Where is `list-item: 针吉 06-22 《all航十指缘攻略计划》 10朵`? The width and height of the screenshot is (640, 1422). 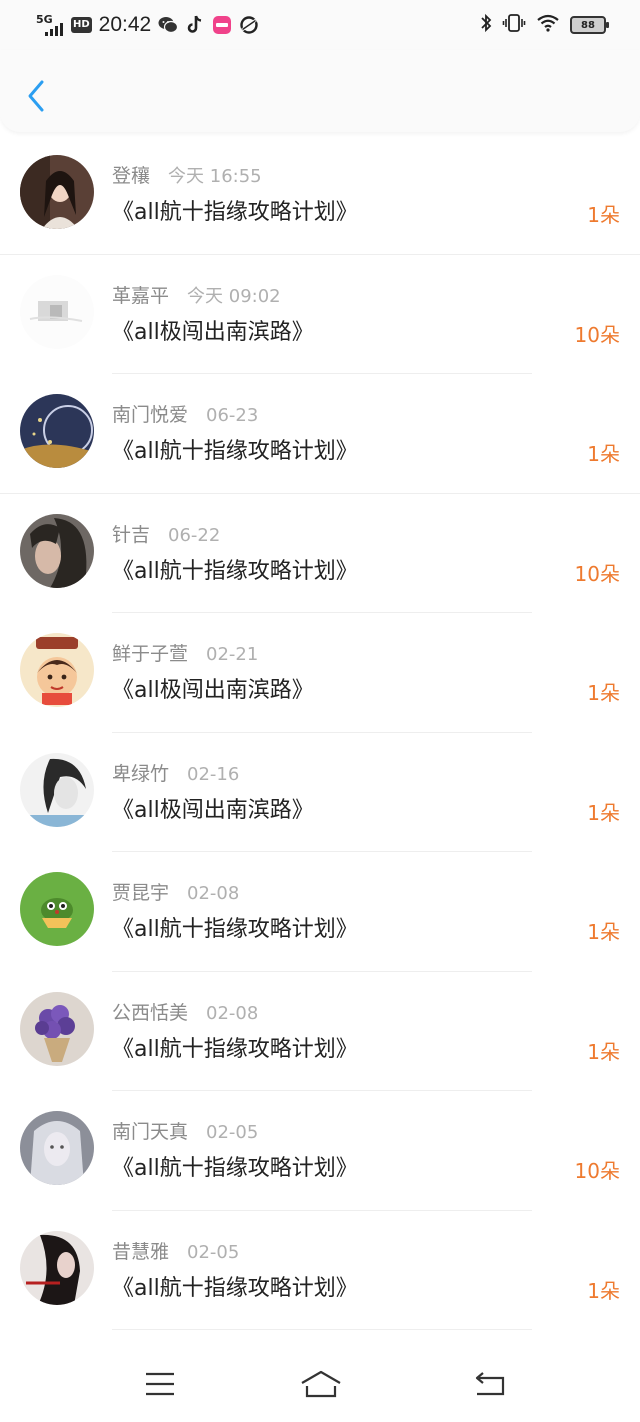
list-item: 针吉 06-22 《all航十指缘攻略计划》 10朵 is located at coordinates (320, 553).